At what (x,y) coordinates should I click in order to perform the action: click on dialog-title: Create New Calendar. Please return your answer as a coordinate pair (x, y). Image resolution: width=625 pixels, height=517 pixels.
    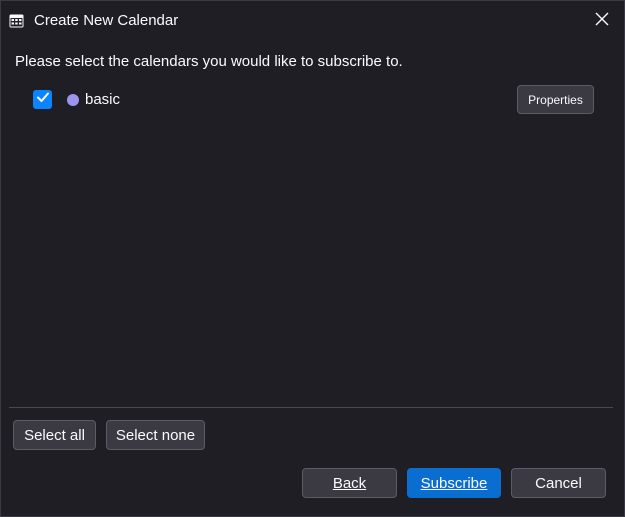
    Looking at the image, I should click on (106, 20).